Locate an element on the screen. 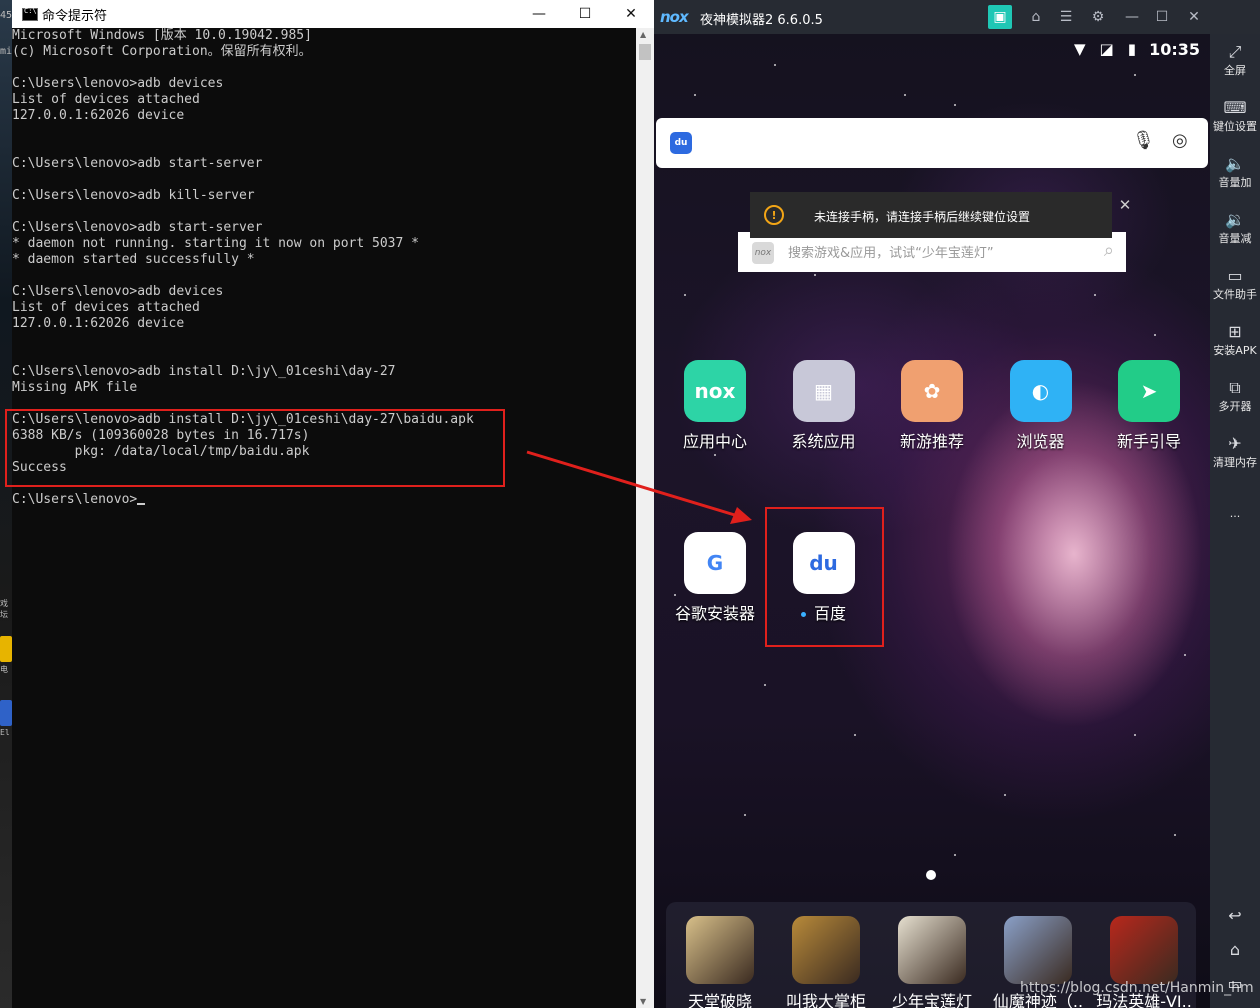  sidebar-volume-down: 🔉 音量减 is located at coordinates (1235, 228).